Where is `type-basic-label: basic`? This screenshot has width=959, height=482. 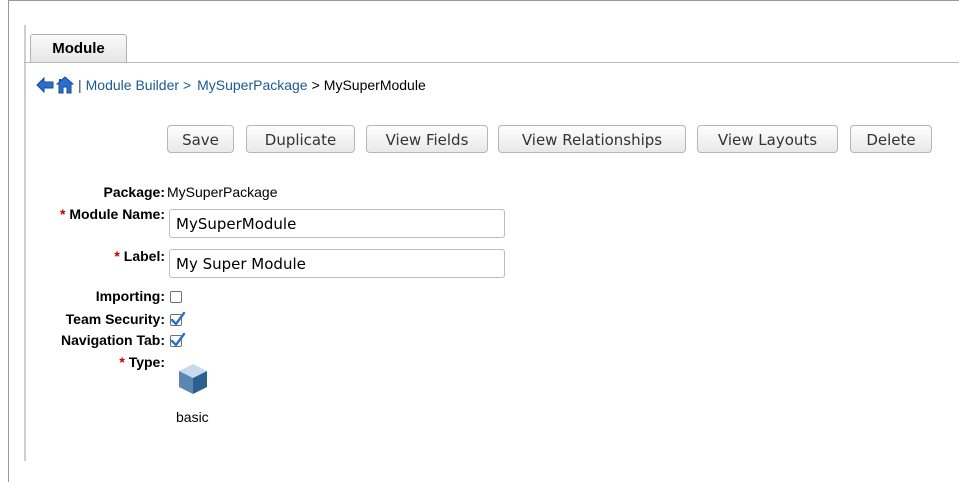 type-basic-label: basic is located at coordinates (192, 417).